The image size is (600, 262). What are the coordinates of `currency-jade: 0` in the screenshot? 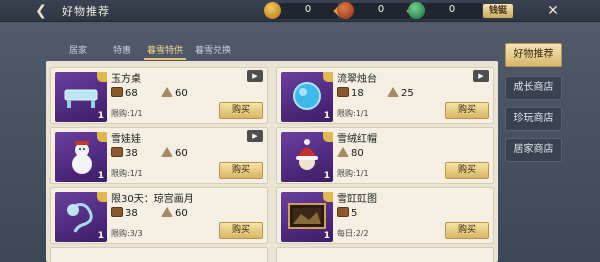 It's located at (445, 10).